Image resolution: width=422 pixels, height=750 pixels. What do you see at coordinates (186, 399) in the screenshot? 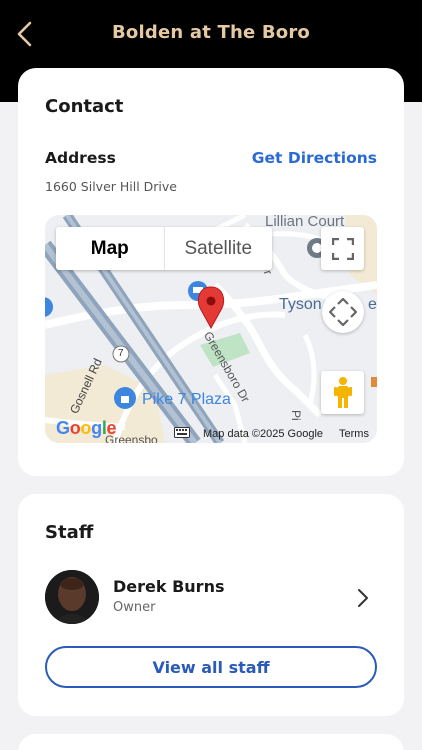
I see `map-label-pike: Pike 7 Plaza` at bounding box center [186, 399].